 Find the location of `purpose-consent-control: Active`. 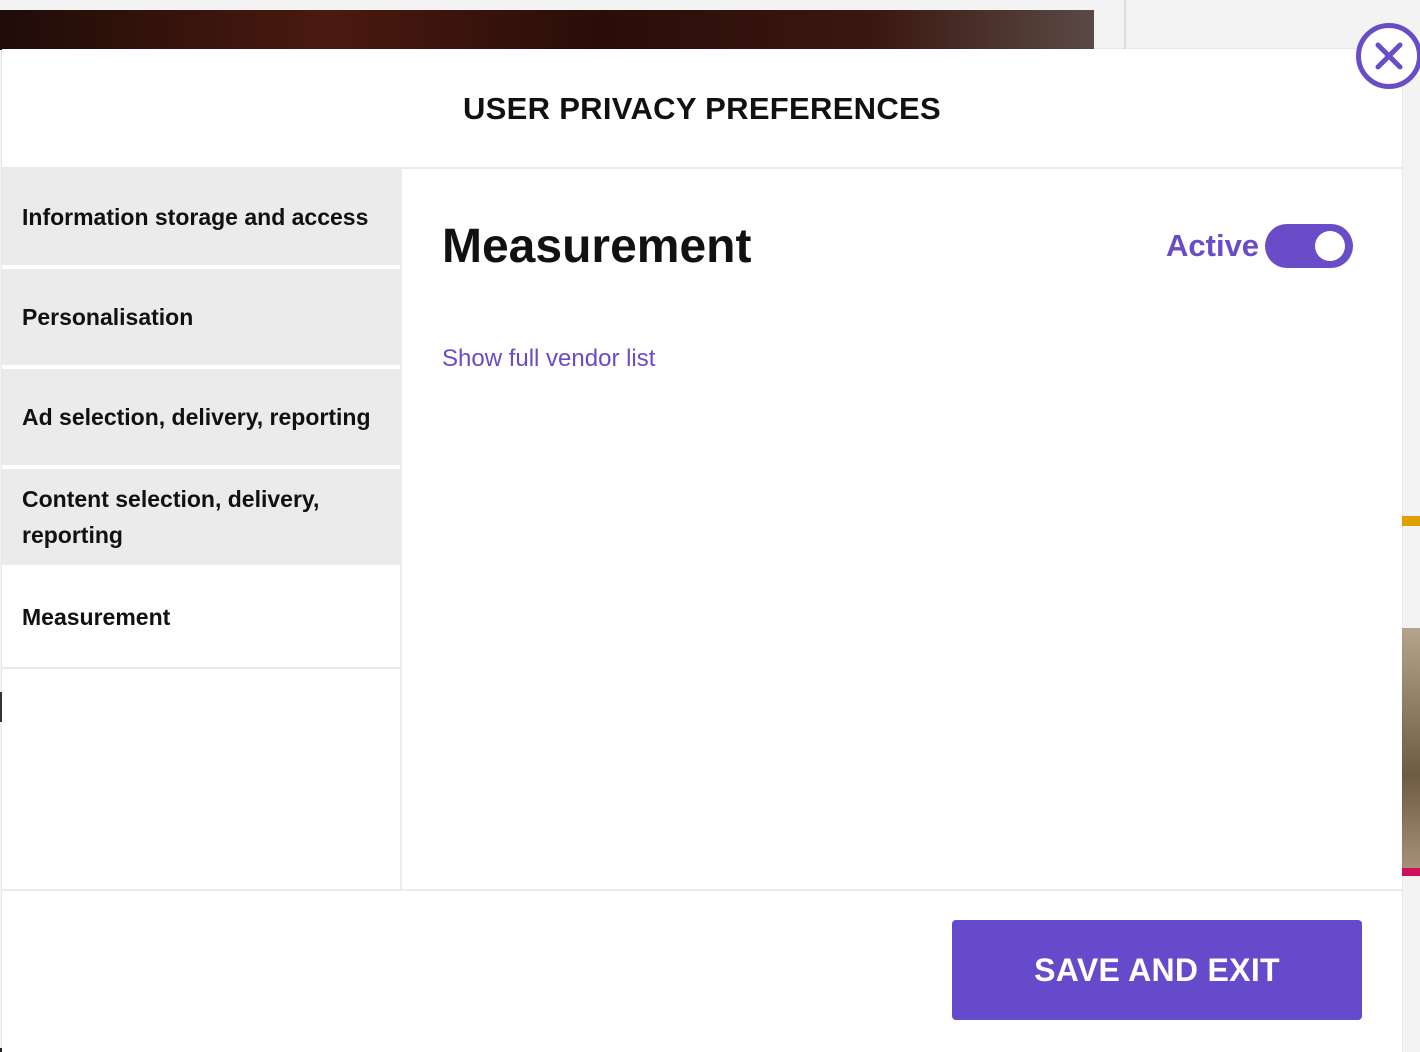

purpose-consent-control: Active is located at coordinates (1260, 246).